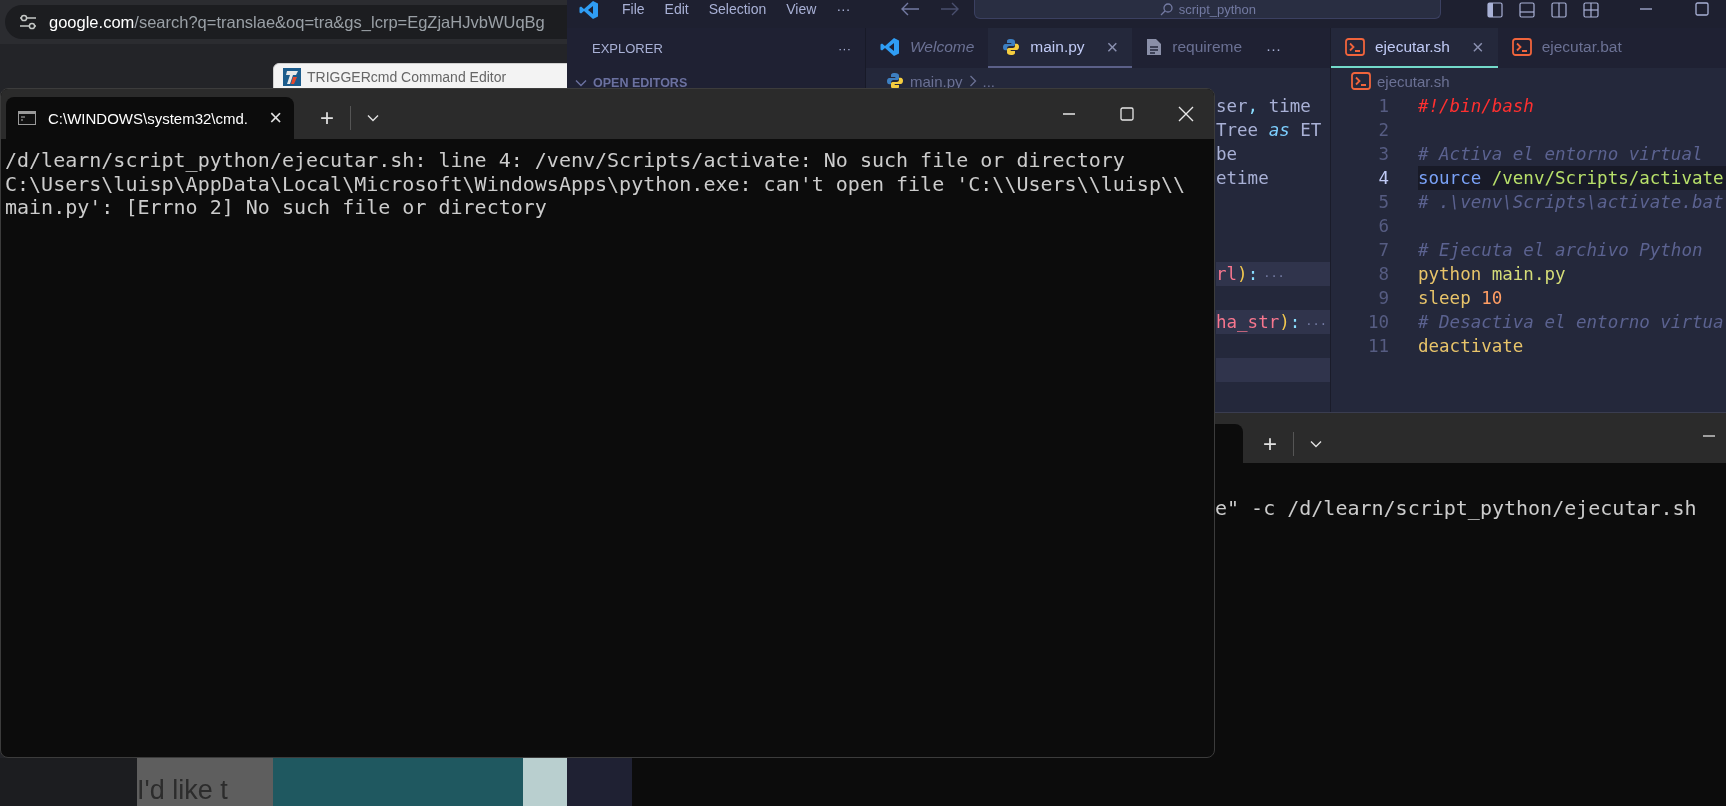 The width and height of the screenshot is (1726, 806). I want to click on code-line: deactivate, so click(1471, 346).